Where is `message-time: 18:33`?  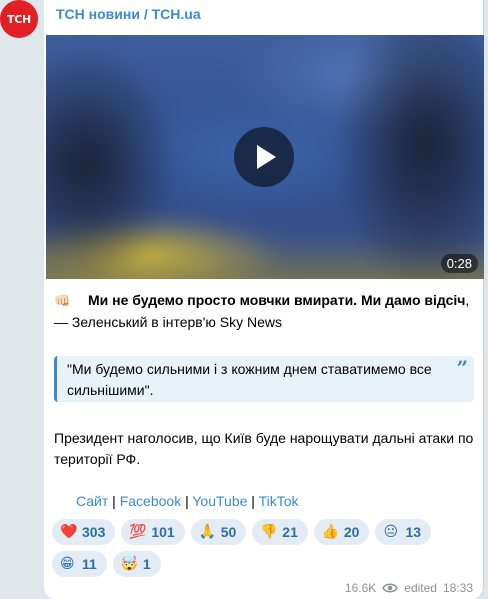 message-time: 18:33 is located at coordinates (457, 588).